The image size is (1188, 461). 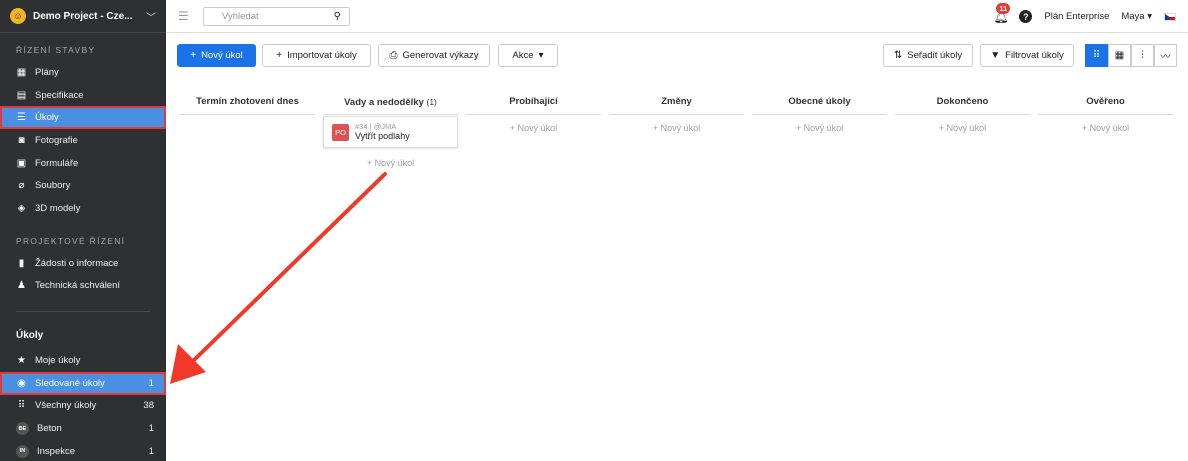 I want to click on column-title: Probíhající, so click(x=533, y=101).